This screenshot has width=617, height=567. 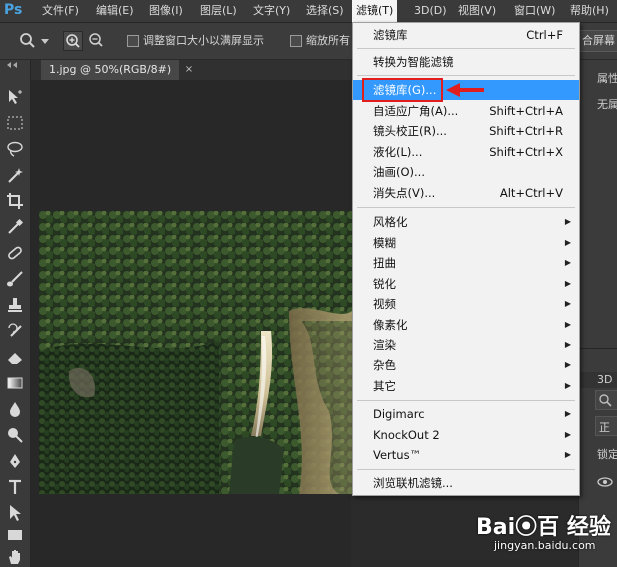 I want to click on menu-item-label: Digimarc, so click(x=399, y=414).